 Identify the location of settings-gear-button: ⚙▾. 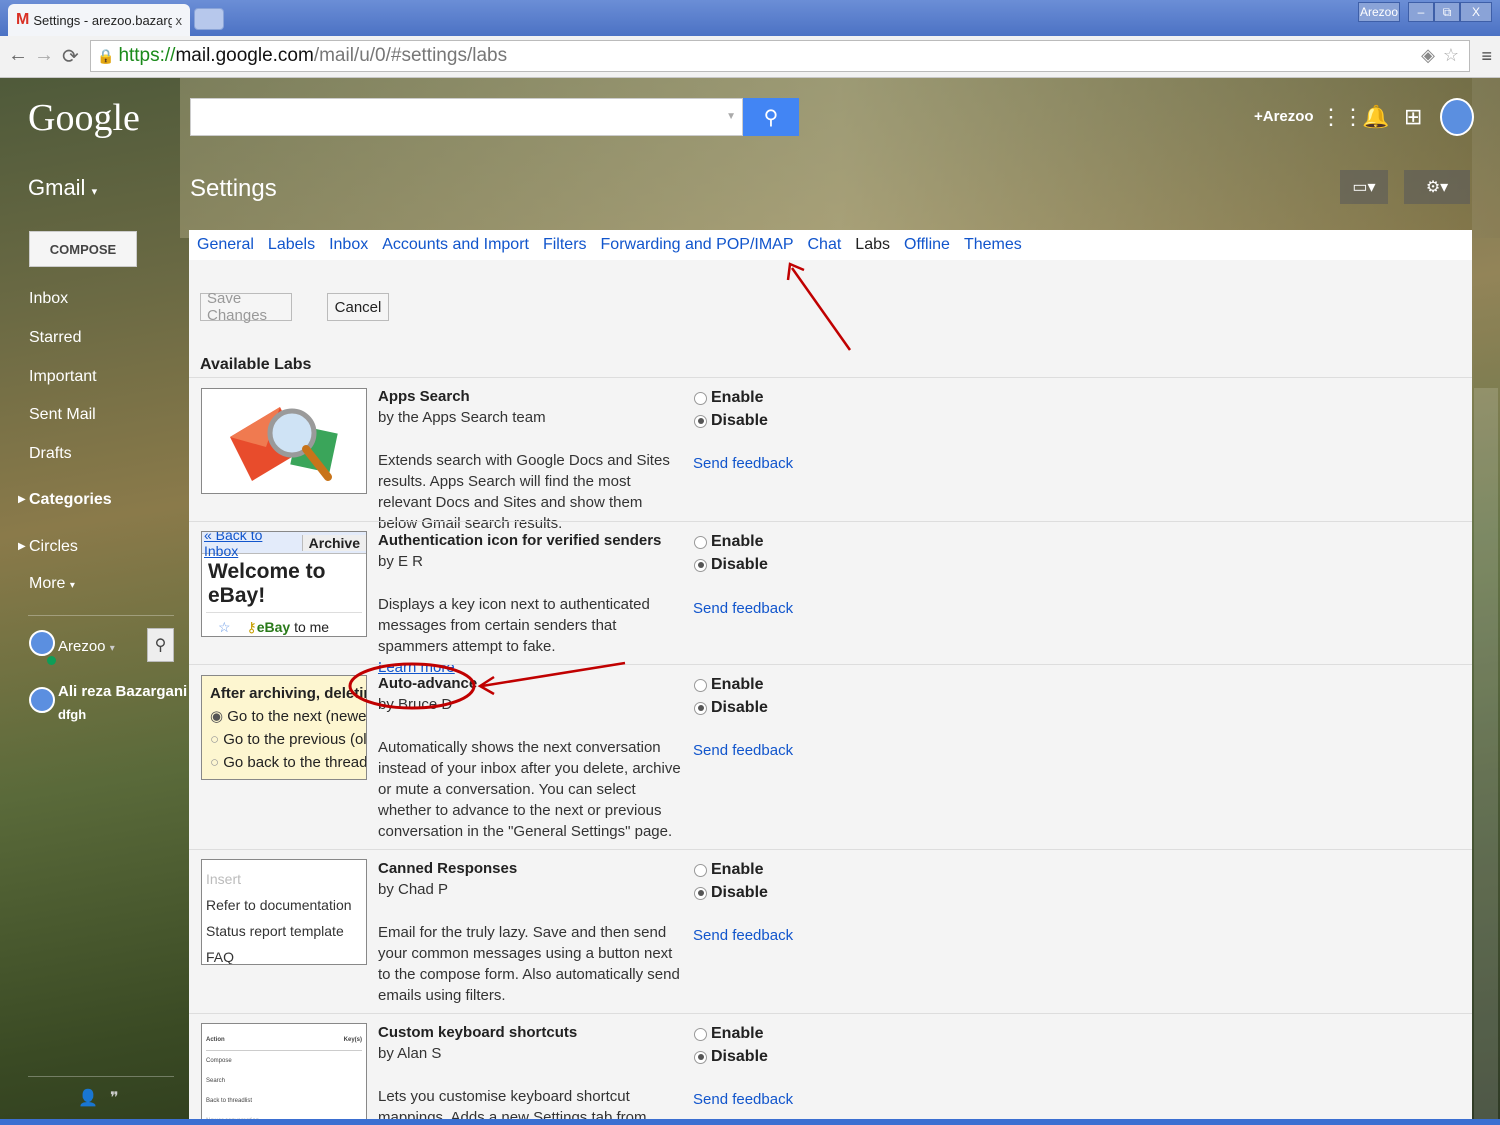
(1437, 187).